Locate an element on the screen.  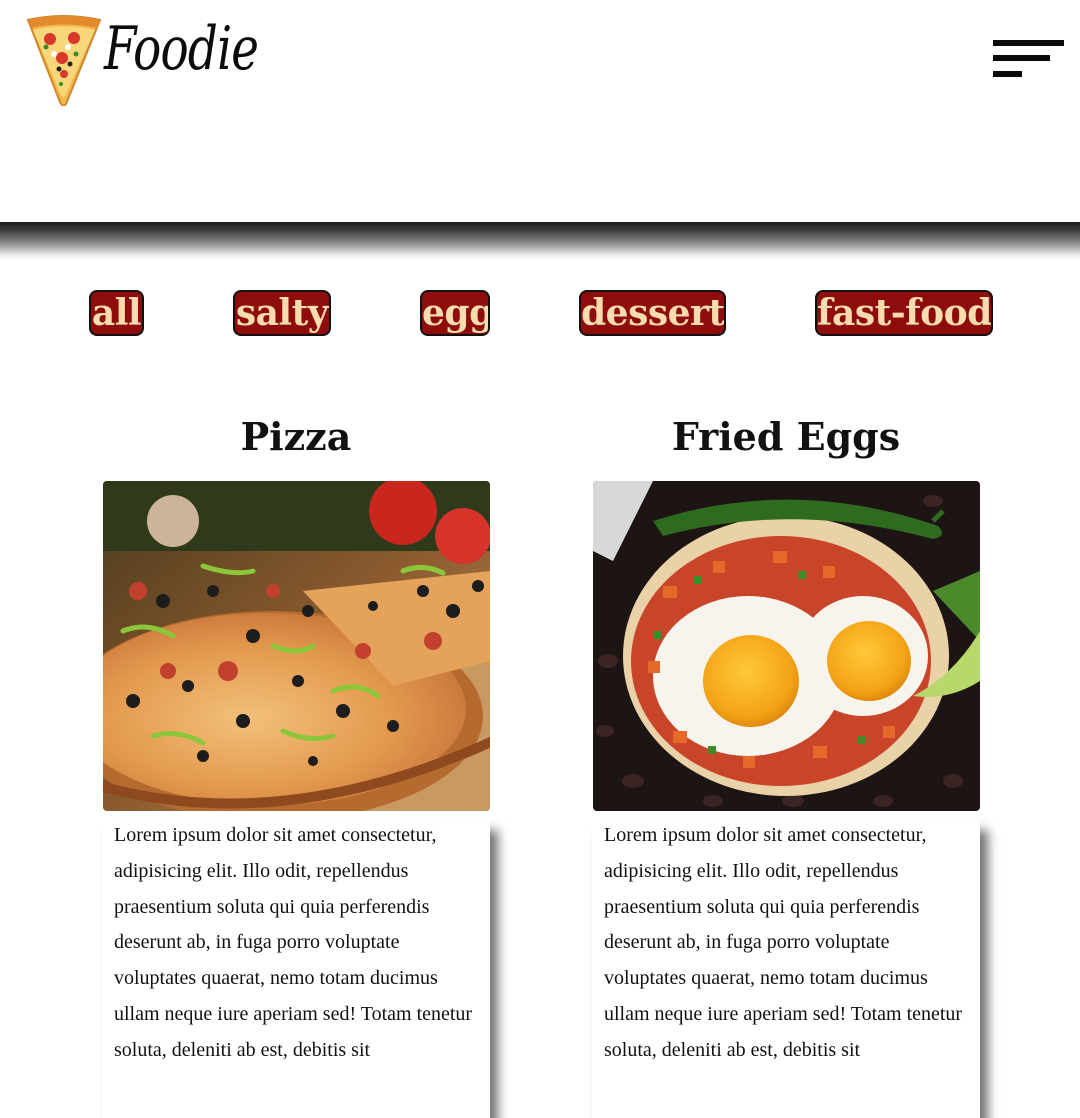
filter-fast-food-button: fast-food is located at coordinates (904, 313).